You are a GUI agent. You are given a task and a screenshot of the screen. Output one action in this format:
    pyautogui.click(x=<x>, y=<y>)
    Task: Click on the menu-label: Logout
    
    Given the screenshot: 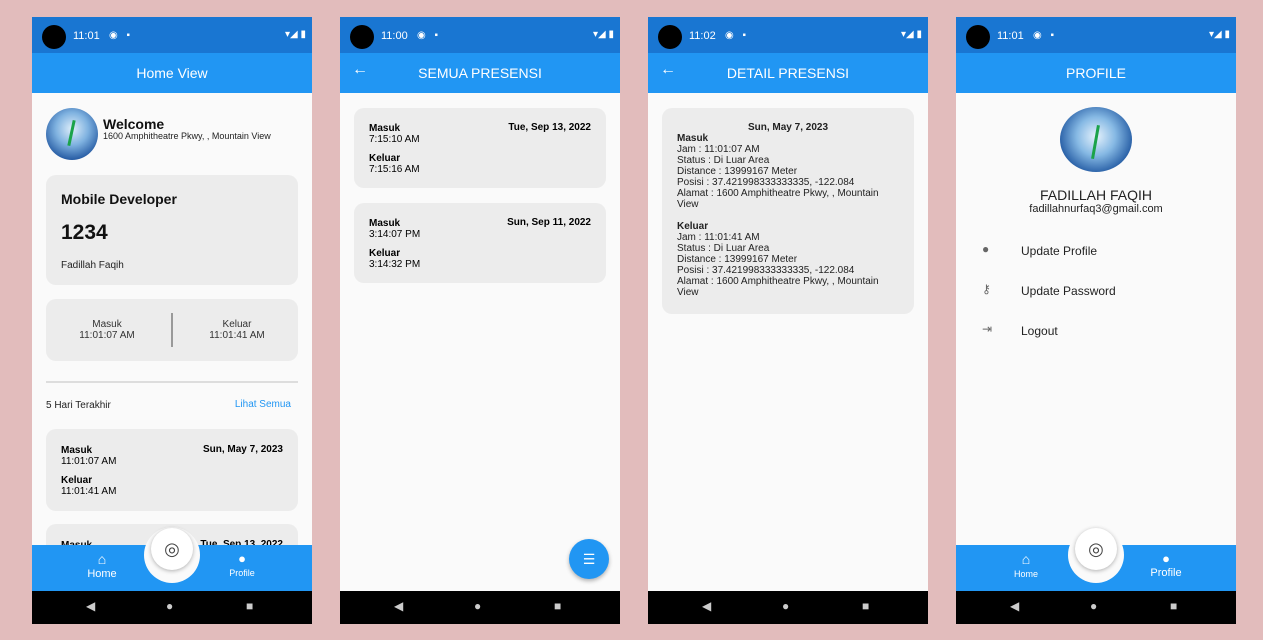 What is the action you would take?
    pyautogui.click(x=1039, y=331)
    